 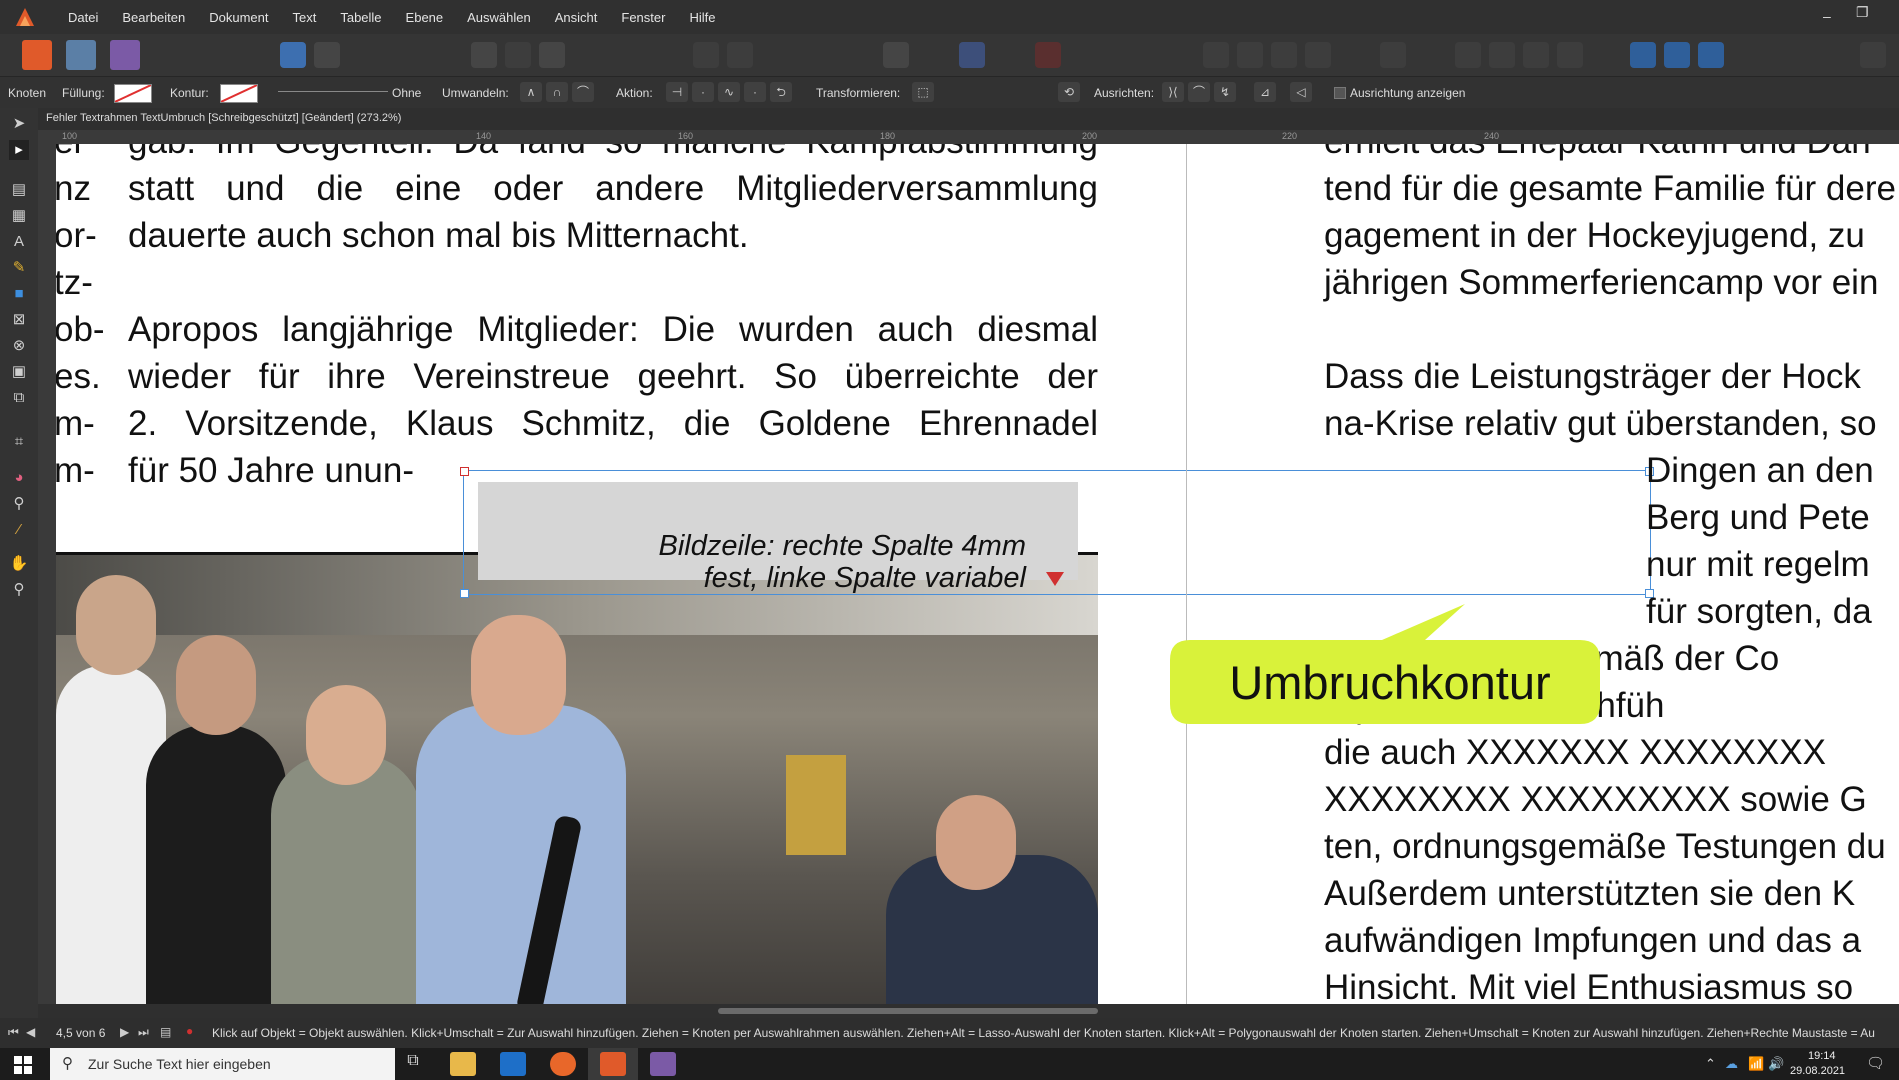 What do you see at coordinates (513, 1064) in the screenshot?
I see `outlook-icon` at bounding box center [513, 1064].